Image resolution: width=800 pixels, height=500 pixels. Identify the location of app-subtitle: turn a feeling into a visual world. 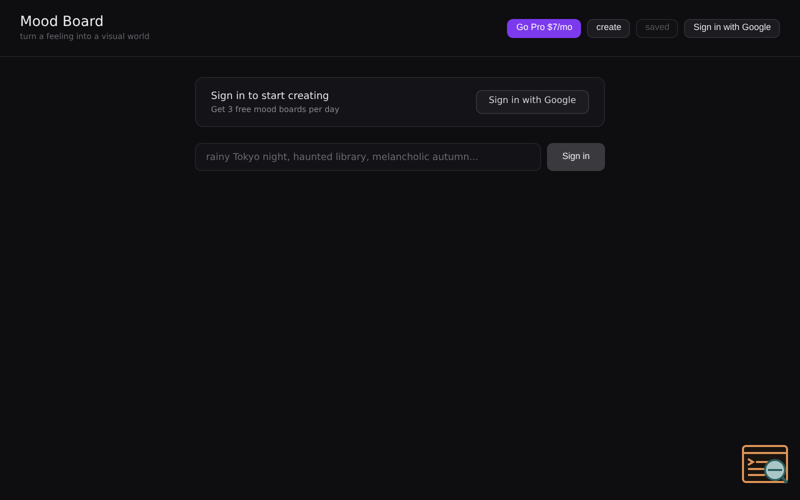
(85, 37).